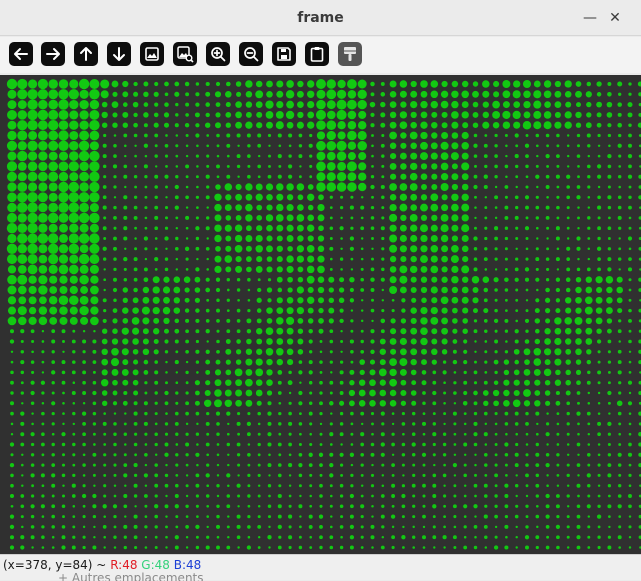  I want to click on zoom-original-button, so click(185, 54).